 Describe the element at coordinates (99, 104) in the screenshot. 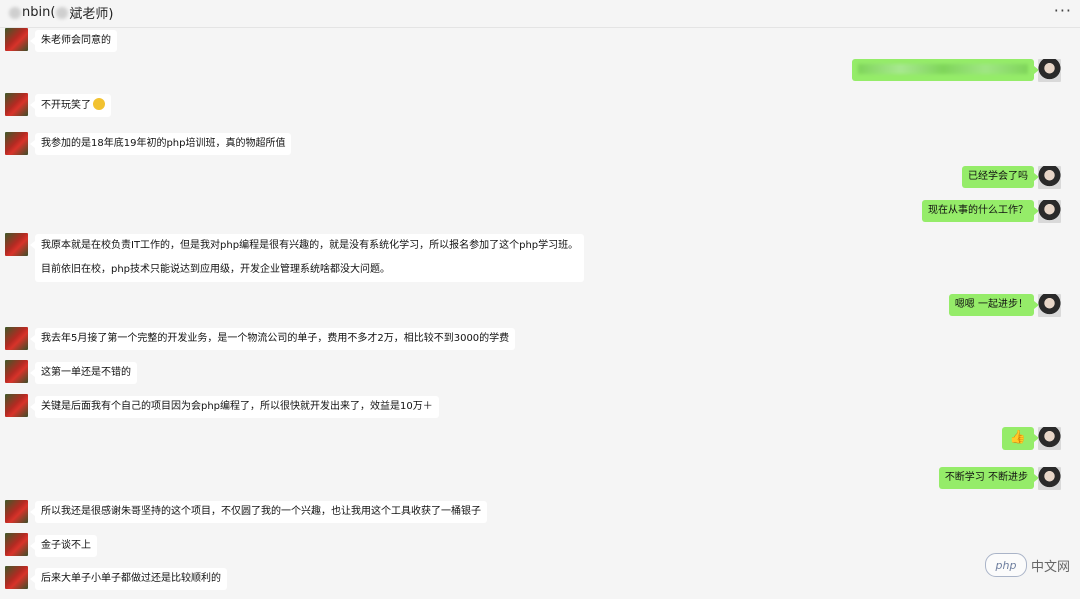

I see `grin-emoji-icon` at that location.